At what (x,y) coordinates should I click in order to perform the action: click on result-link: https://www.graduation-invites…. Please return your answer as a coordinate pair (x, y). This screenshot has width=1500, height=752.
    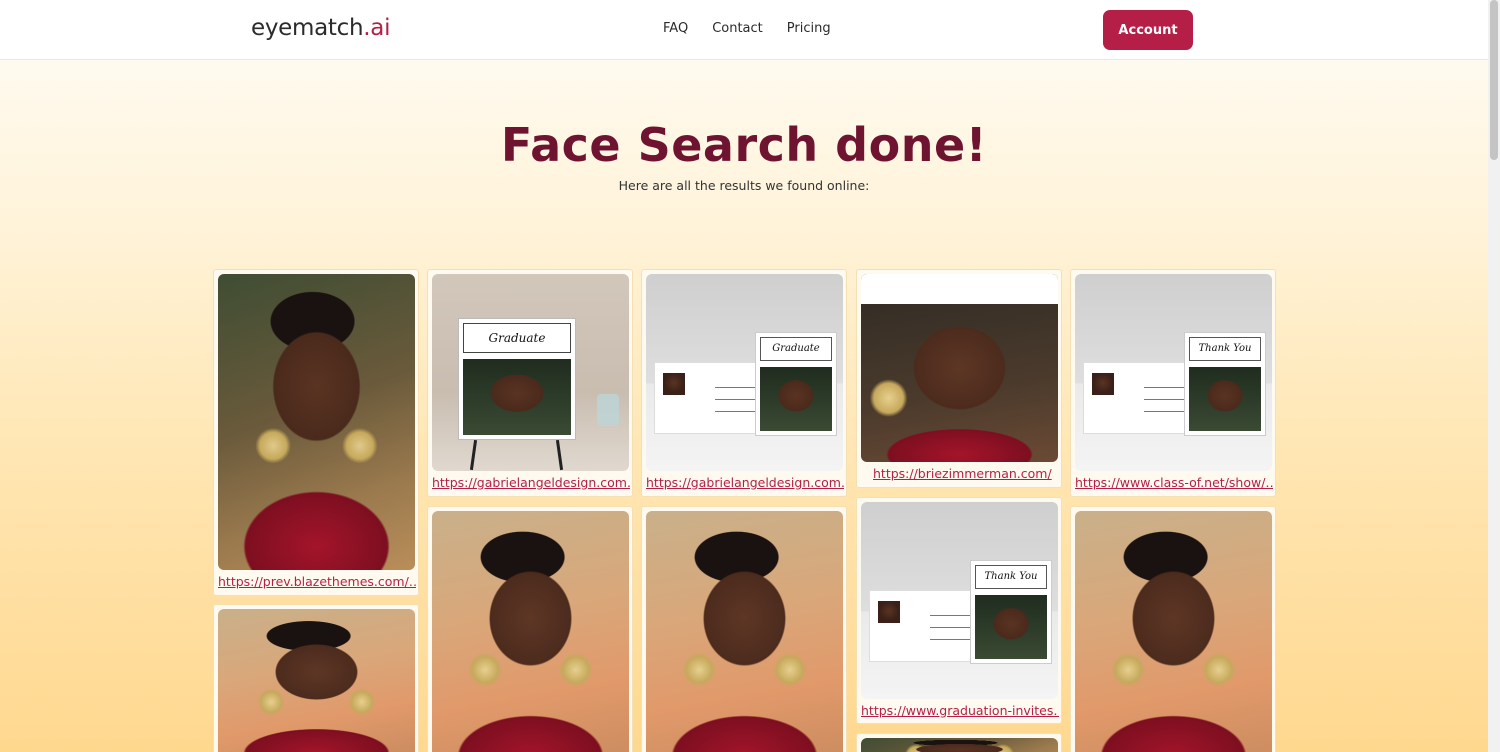
    Looking at the image, I should click on (960, 710).